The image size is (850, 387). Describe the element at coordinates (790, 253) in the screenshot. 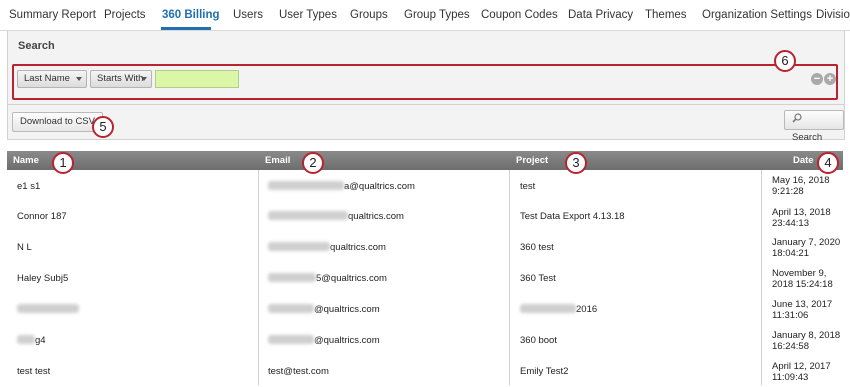

I see `cell-date-line2: 18:04:21` at that location.